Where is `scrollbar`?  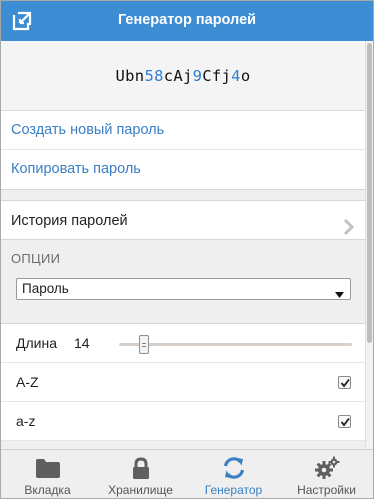 scrollbar is located at coordinates (369, 245).